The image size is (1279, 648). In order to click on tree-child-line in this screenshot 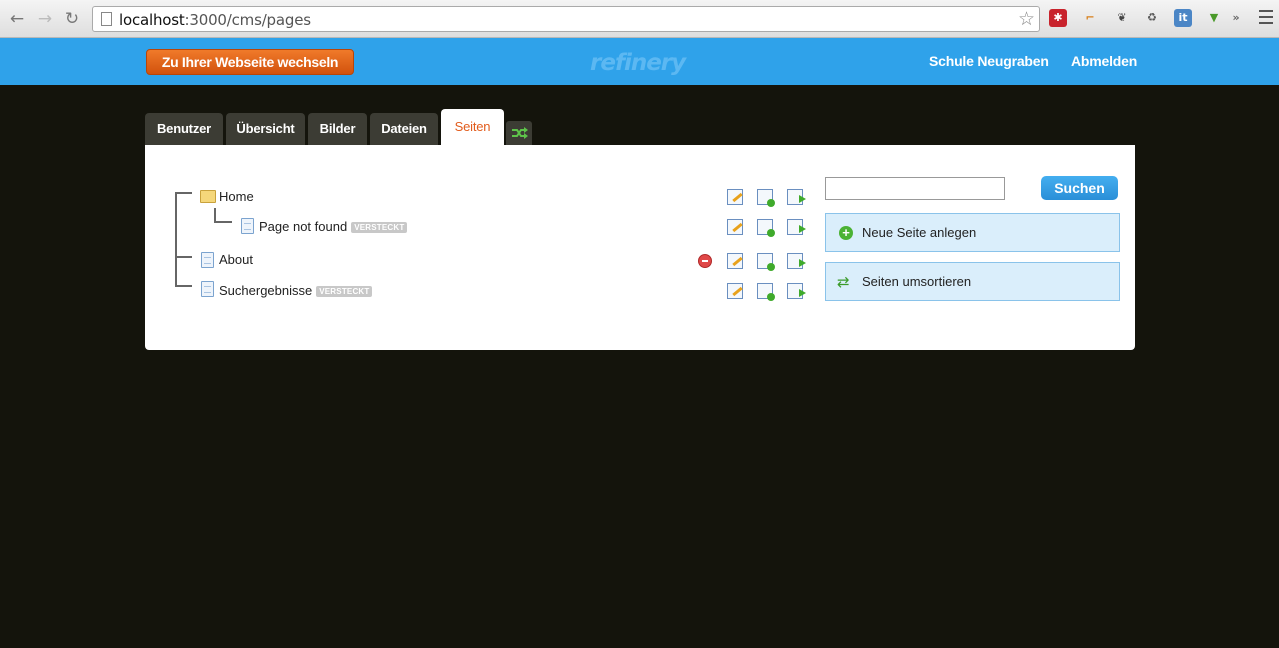, I will do `click(215, 215)`.